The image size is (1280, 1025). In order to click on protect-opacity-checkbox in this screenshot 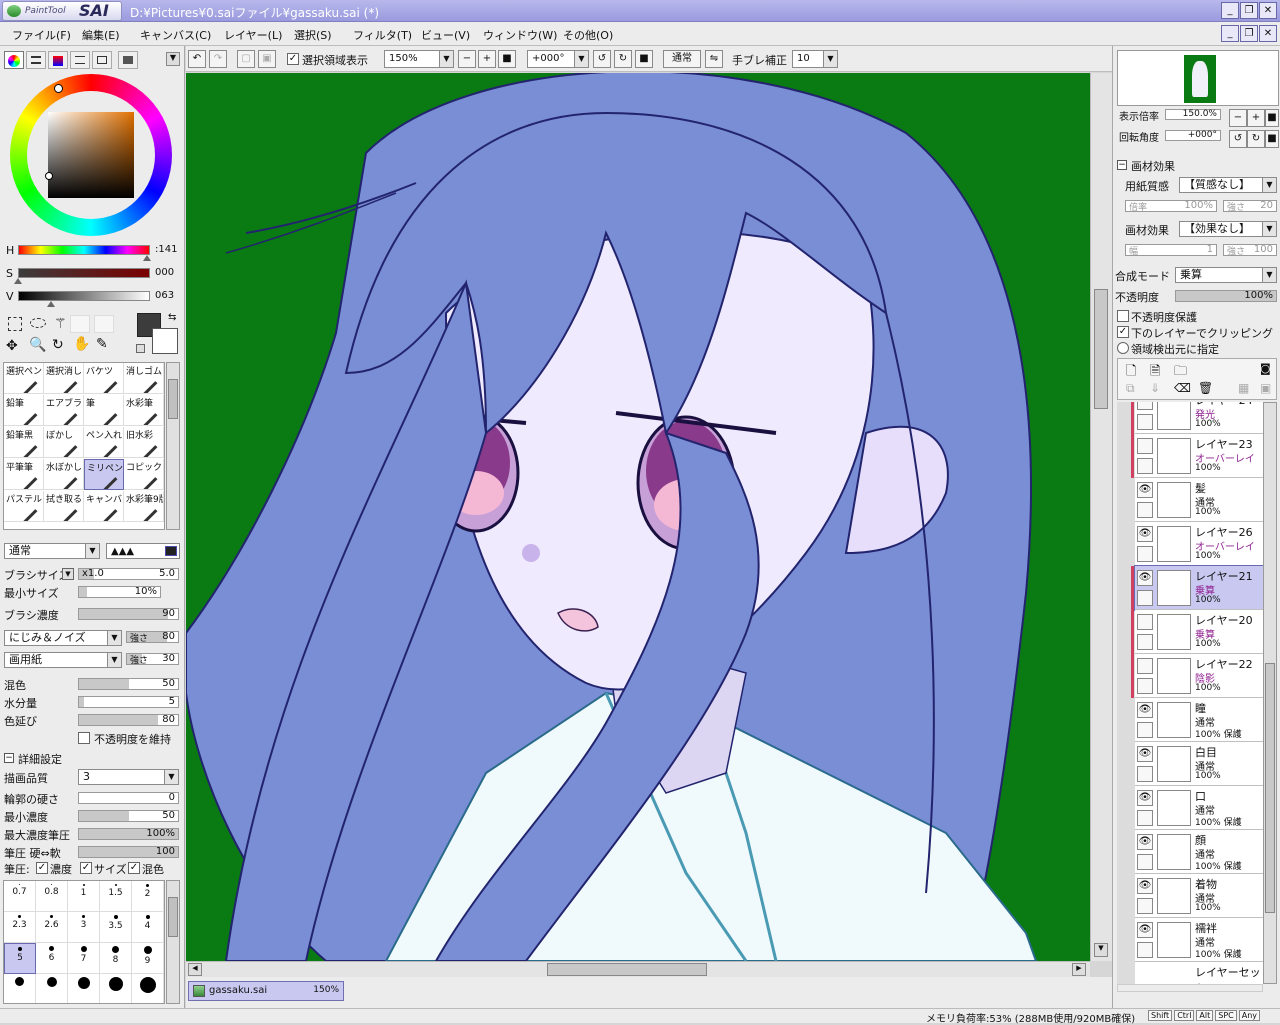, I will do `click(1123, 316)`.